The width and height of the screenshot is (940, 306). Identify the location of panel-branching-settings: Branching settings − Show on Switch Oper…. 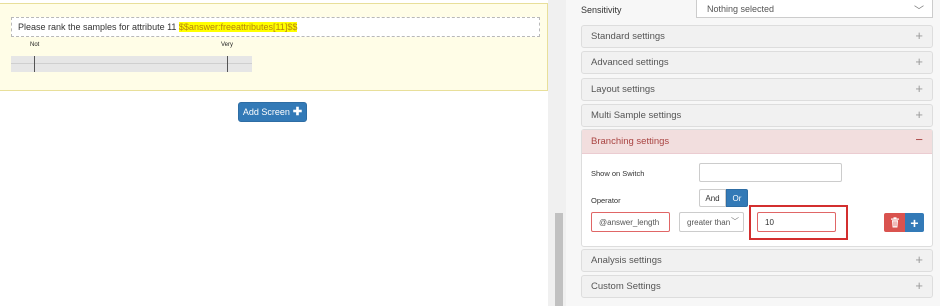
(757, 188).